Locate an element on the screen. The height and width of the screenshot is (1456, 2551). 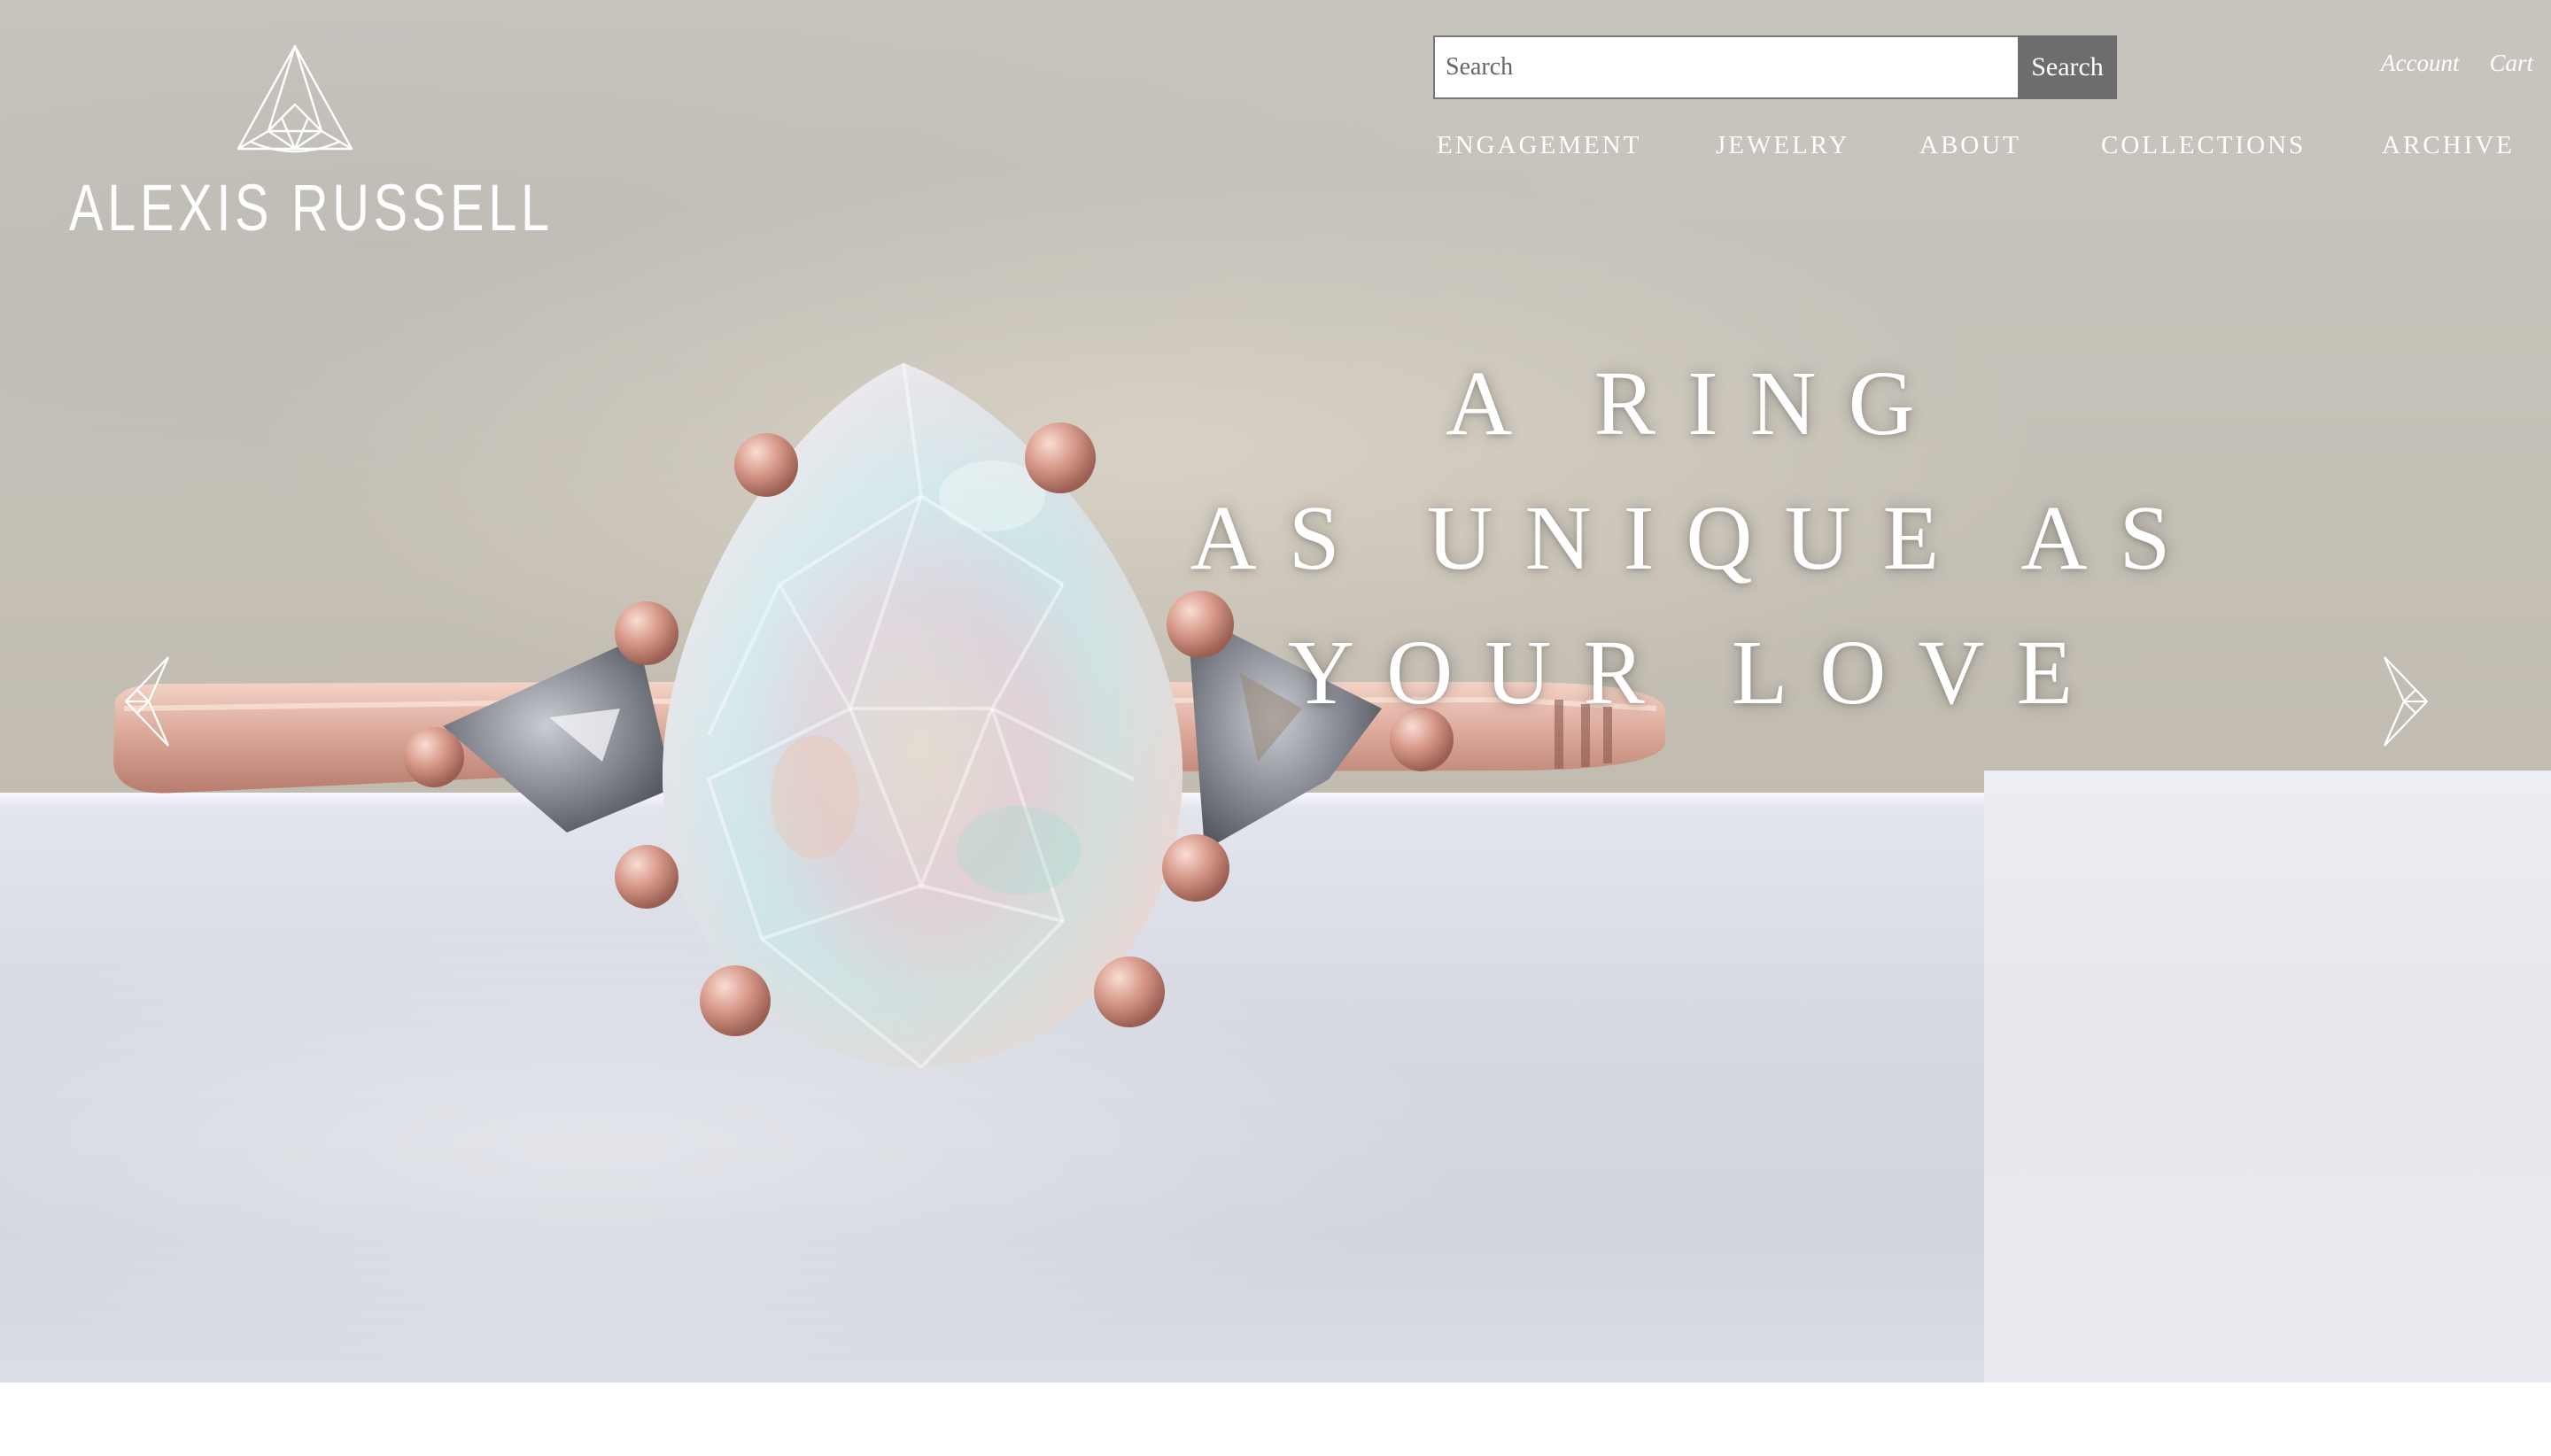
page-content-start is located at coordinates (1275, 1419).